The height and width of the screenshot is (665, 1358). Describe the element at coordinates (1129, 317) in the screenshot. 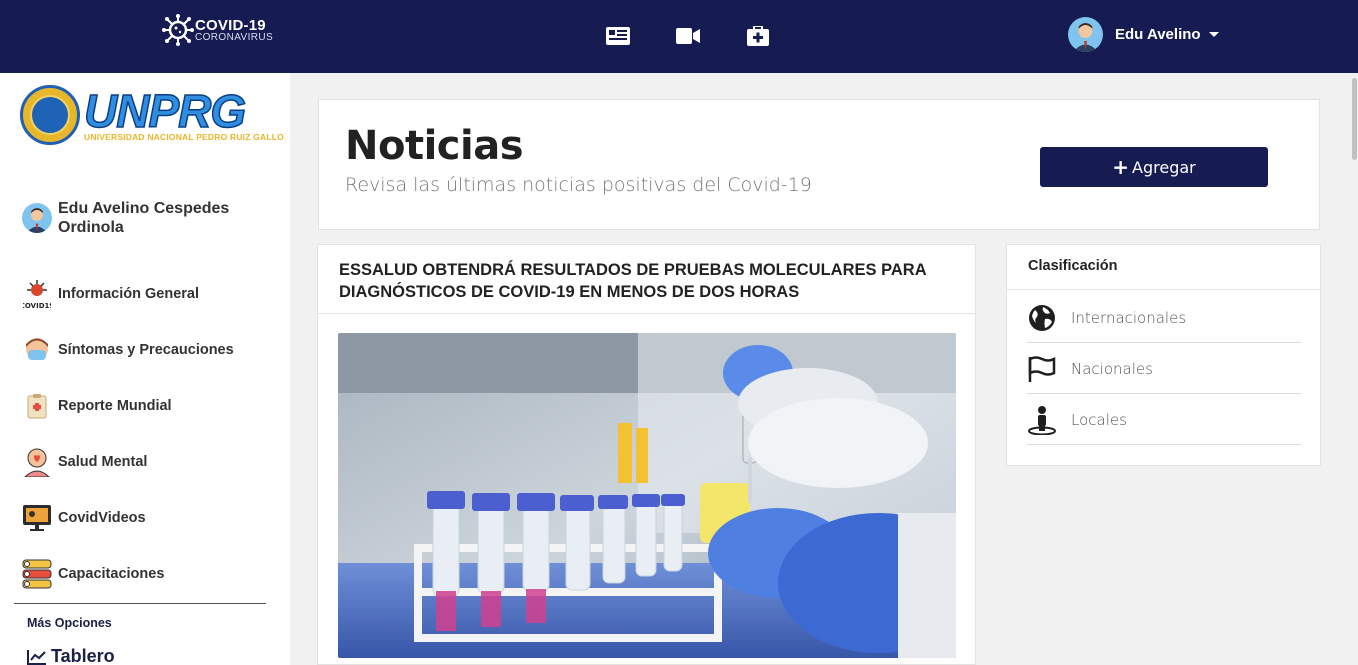

I see `classification-item-label: Internacionales` at that location.